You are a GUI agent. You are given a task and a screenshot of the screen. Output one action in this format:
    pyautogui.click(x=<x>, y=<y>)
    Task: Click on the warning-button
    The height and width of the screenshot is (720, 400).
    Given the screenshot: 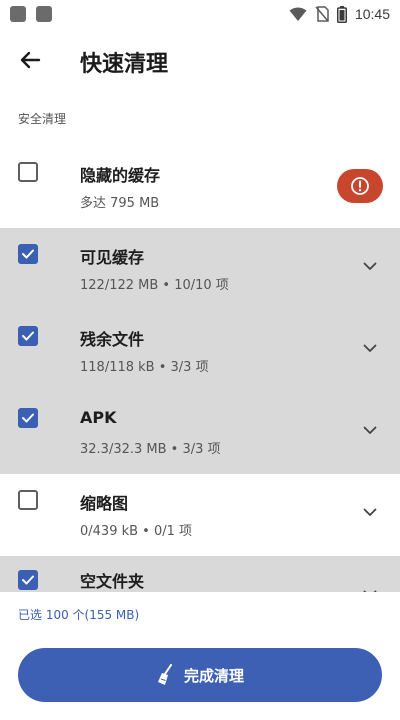 What is the action you would take?
    pyautogui.click(x=360, y=186)
    